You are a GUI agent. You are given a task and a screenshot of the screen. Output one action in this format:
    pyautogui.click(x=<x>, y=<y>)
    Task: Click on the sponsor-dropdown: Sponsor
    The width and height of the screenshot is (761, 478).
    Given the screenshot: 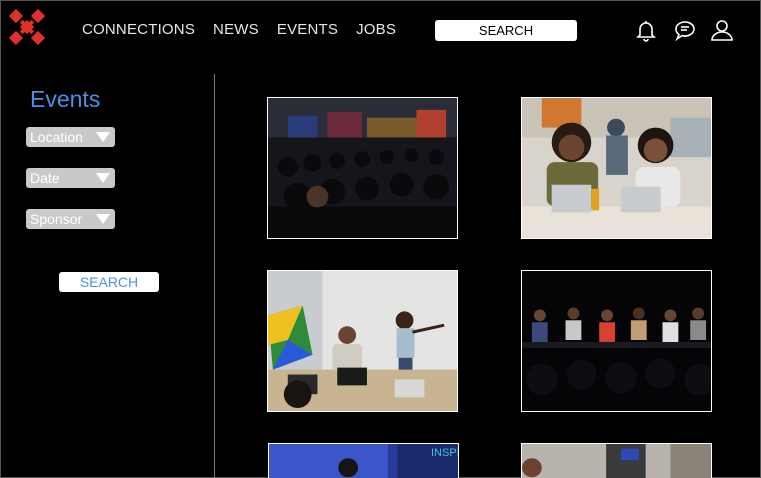 What is the action you would take?
    pyautogui.click(x=70, y=219)
    